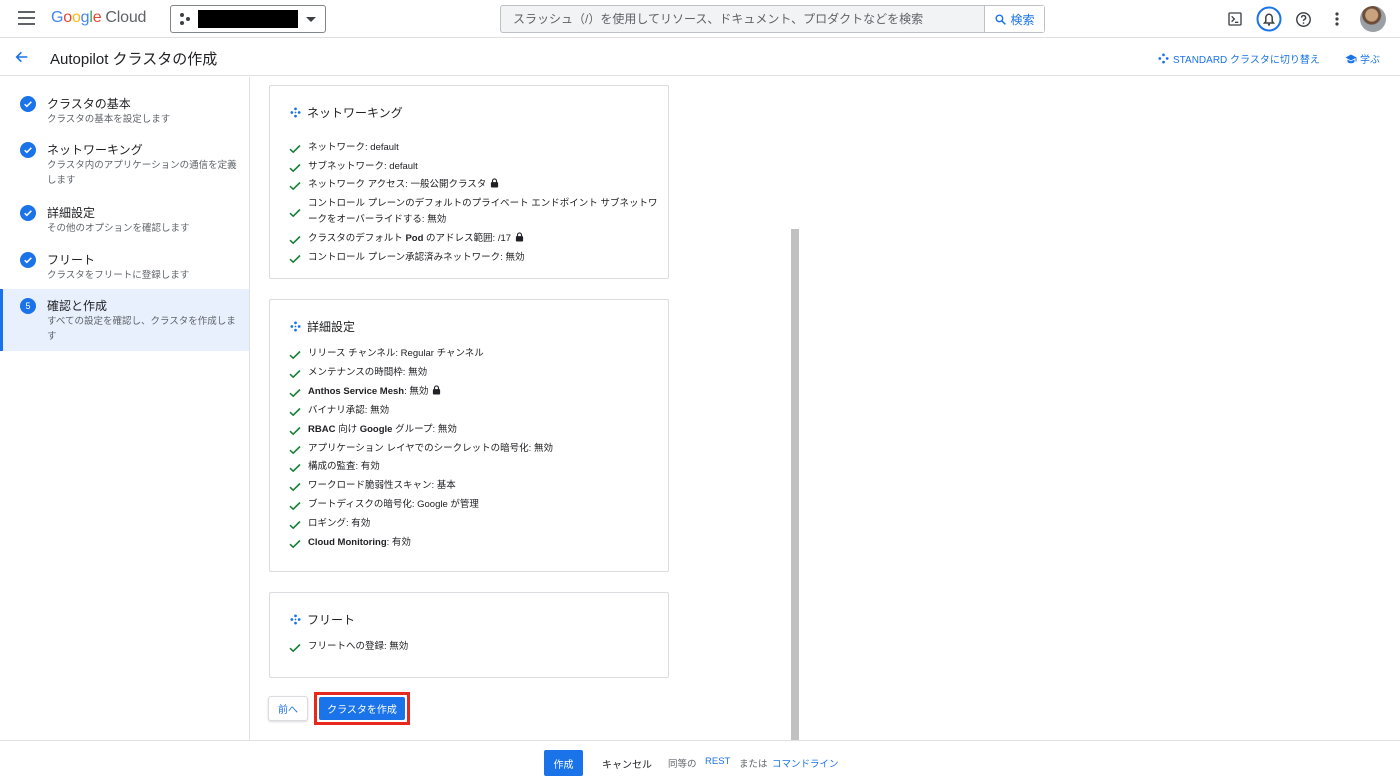 The height and width of the screenshot is (783, 1400). I want to click on footer-equivalent-text: 同等の, so click(682, 764).